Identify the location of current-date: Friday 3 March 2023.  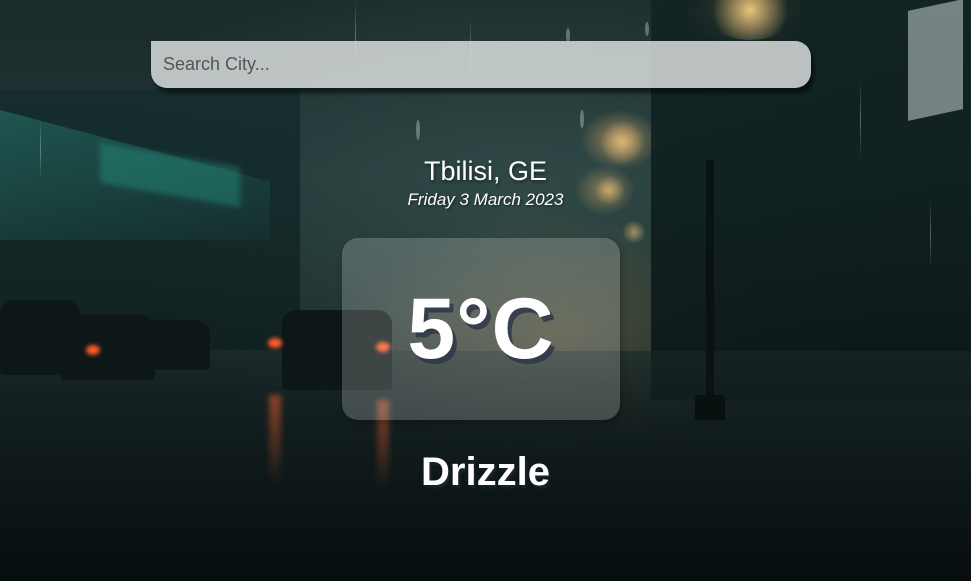
(485, 199).